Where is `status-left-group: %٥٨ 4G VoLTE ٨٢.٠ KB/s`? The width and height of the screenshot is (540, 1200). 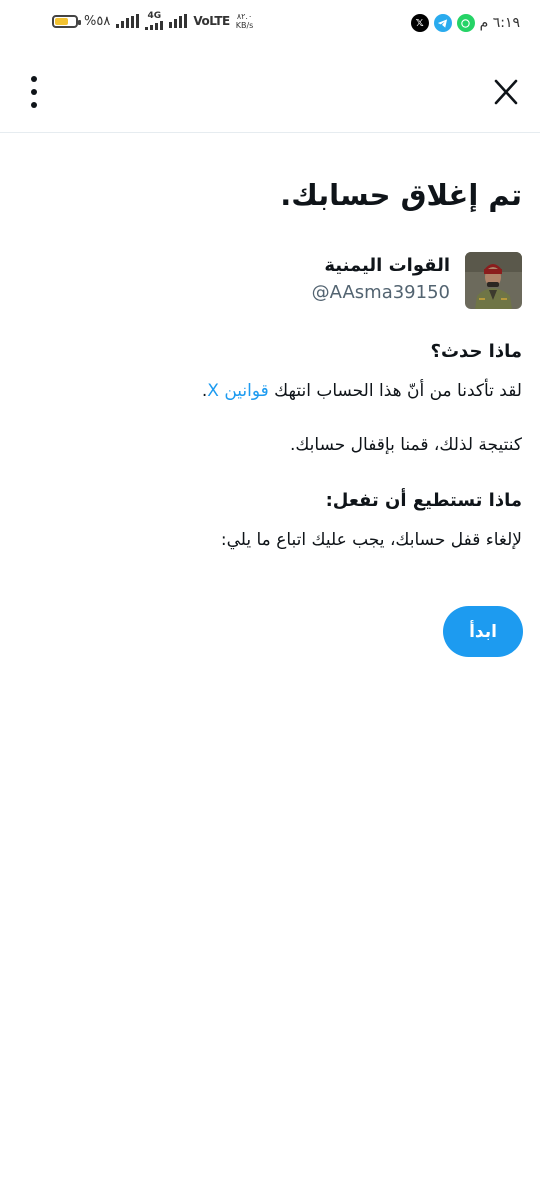 status-left-group: %٥٨ 4G VoLTE ٨٢.٠ KB/s is located at coordinates (152, 21).